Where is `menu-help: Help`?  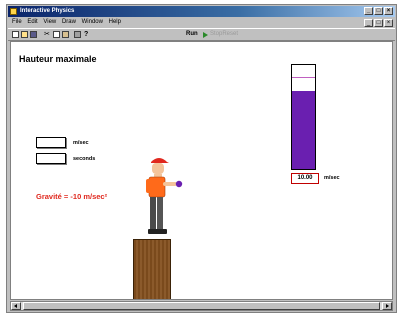 menu-help: Help is located at coordinates (115, 22).